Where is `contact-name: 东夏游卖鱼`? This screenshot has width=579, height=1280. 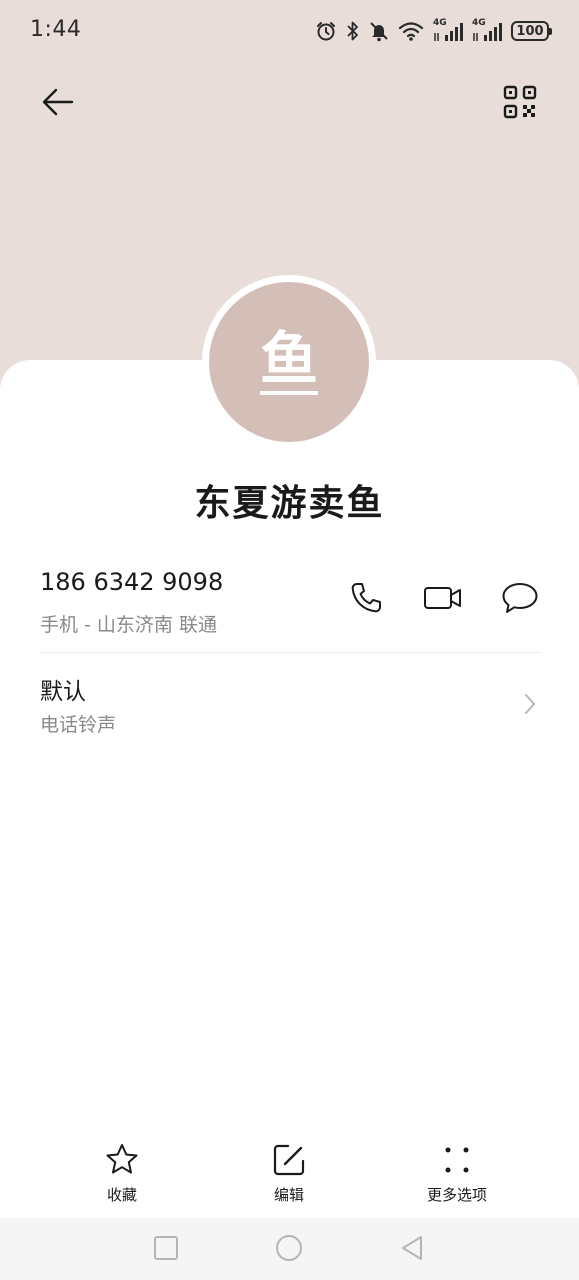
contact-name: 东夏游卖鱼 is located at coordinates (289, 503).